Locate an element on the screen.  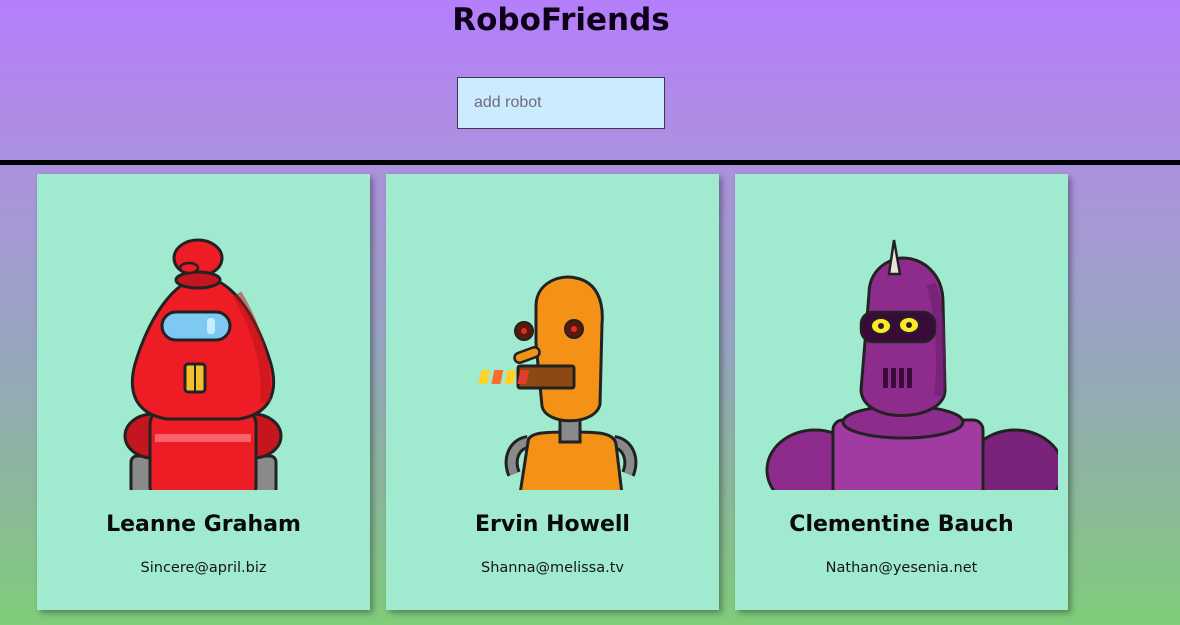
robot-email: Sincere@april.biz is located at coordinates (203, 568).